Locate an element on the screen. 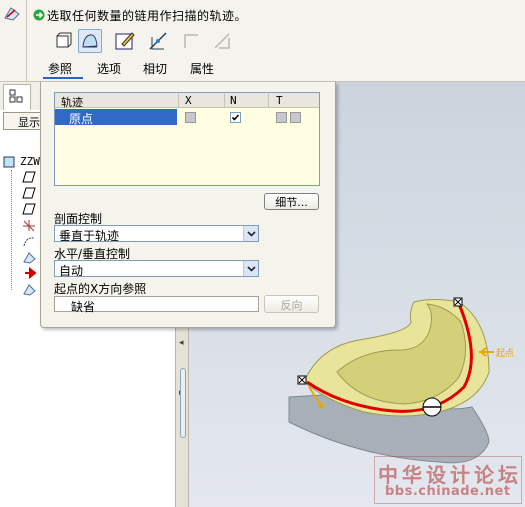 Image resolution: width=525 pixels, height=507 pixels. hv-control-select: 自动 is located at coordinates (156, 269).